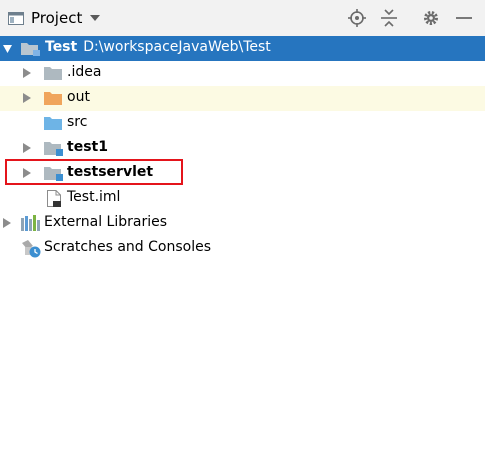 This screenshot has width=485, height=456. Describe the element at coordinates (242, 18) in the screenshot. I see `project-header: Project` at that location.